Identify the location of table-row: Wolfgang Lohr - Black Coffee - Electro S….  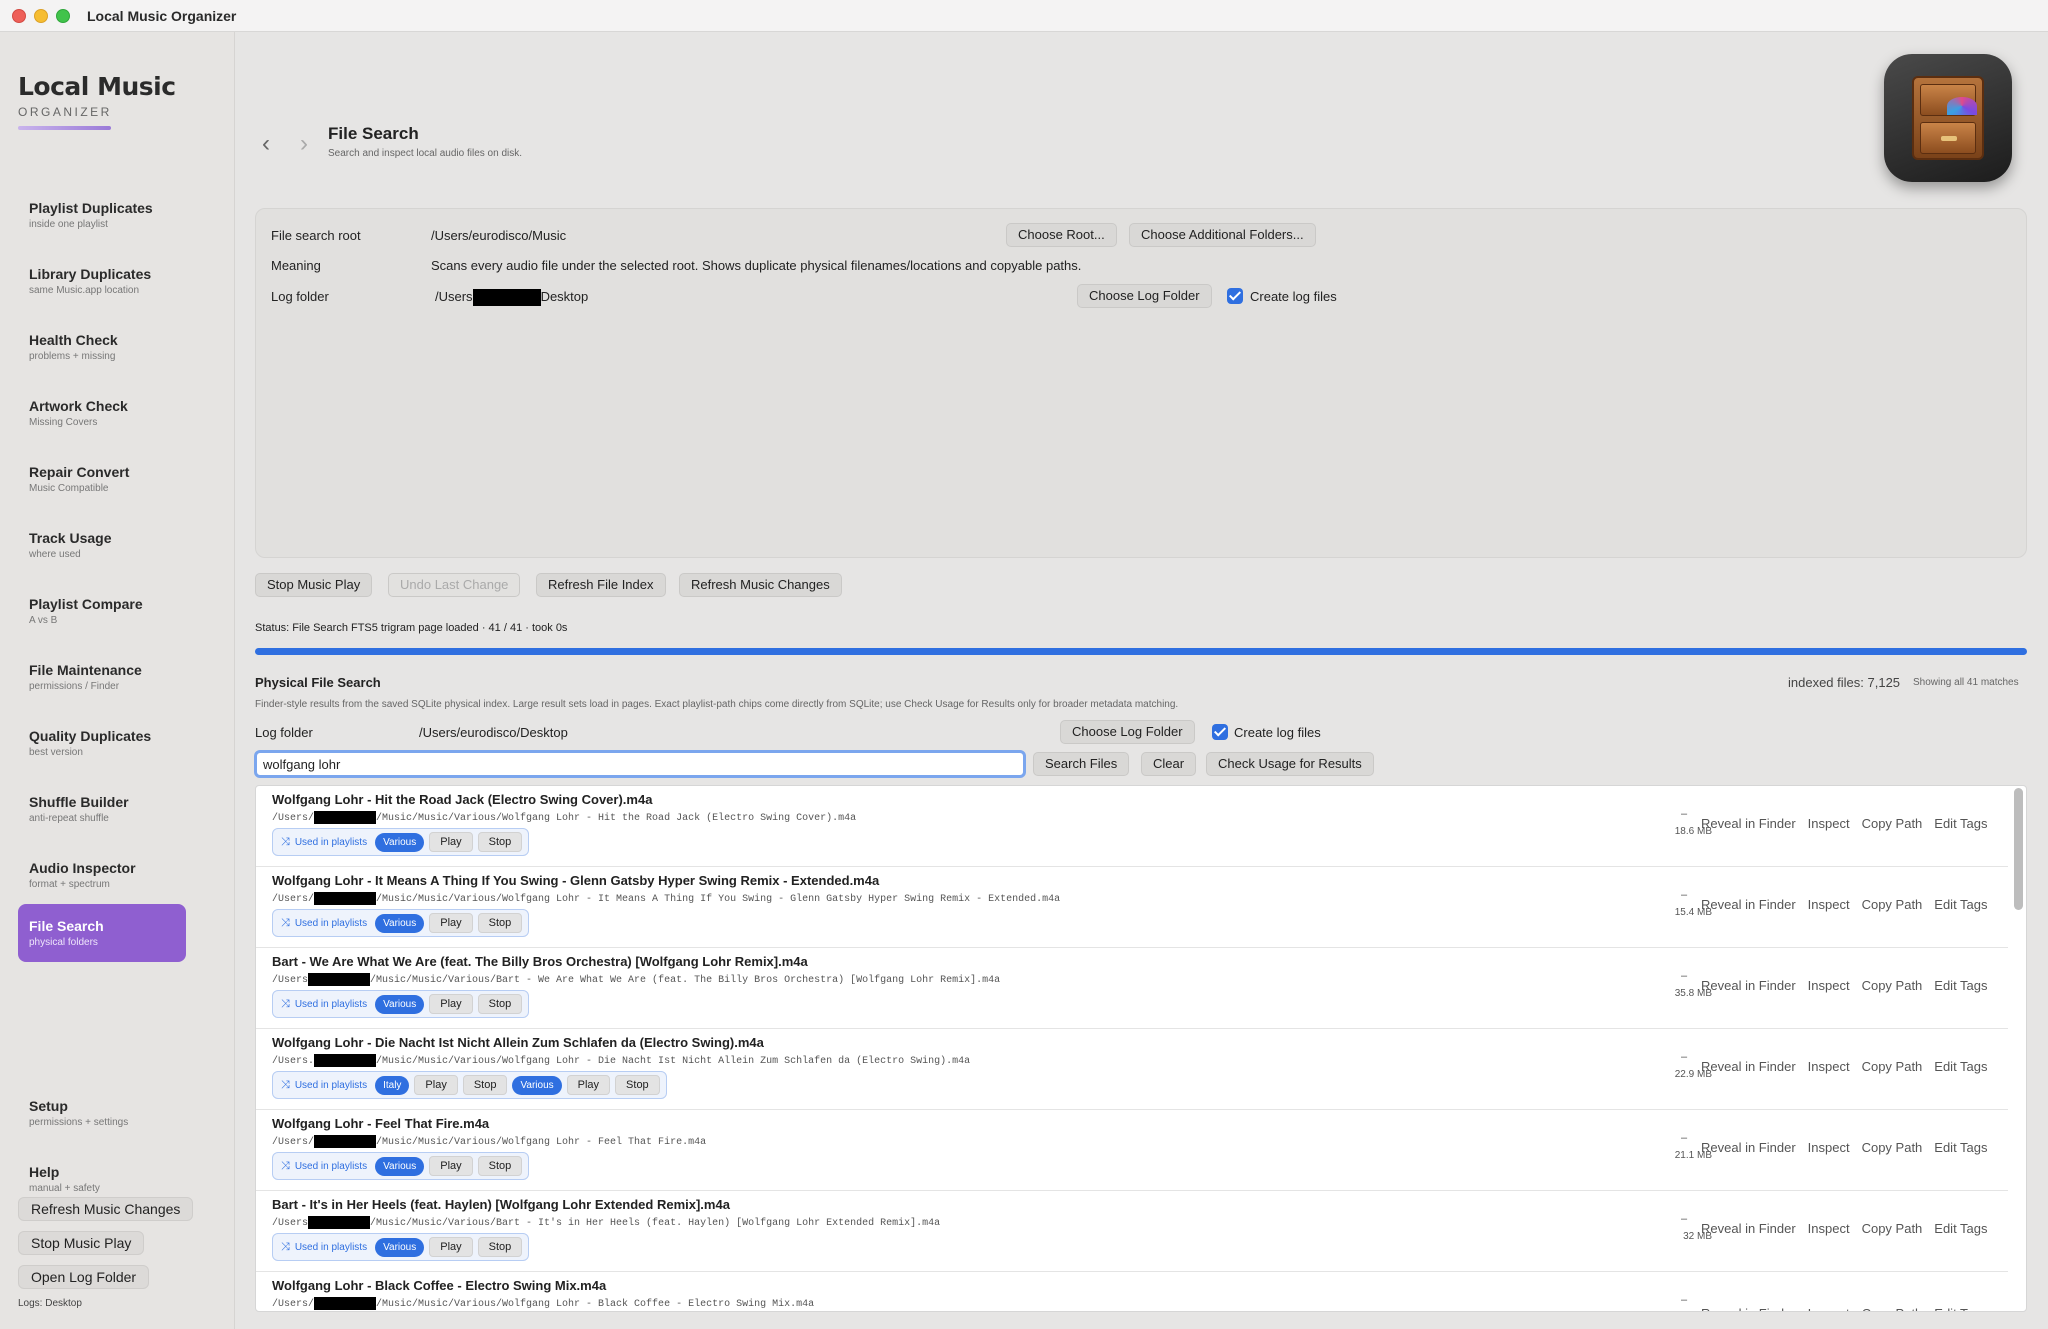
(1132, 1291).